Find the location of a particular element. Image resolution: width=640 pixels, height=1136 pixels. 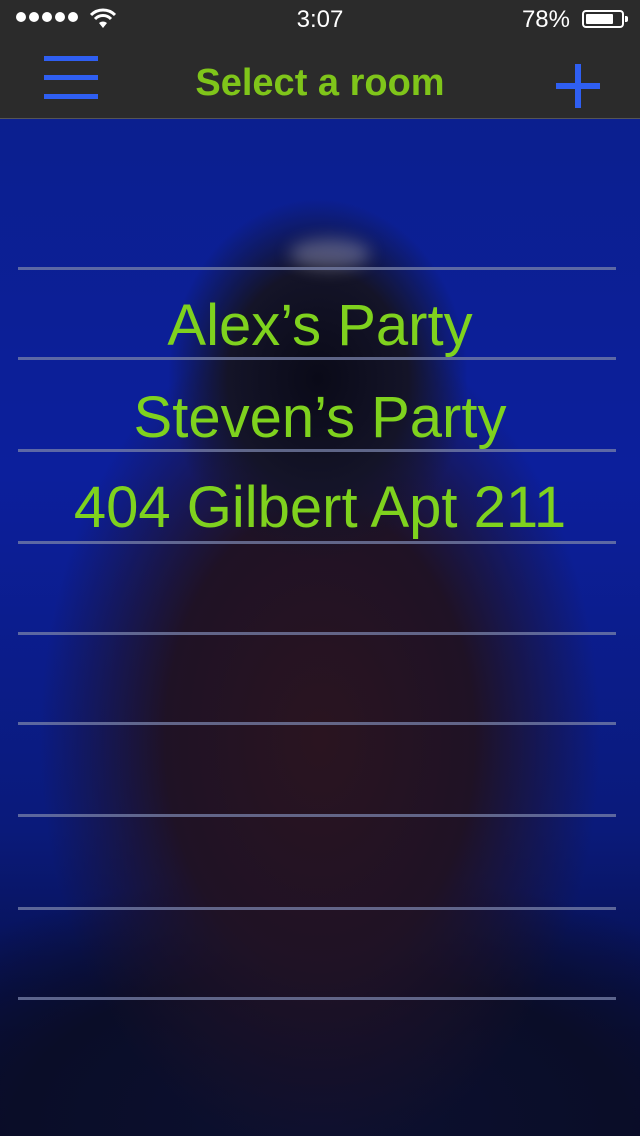

room-item-404-gilbert: 404 Gilbert Apt 211 is located at coordinates (320, 507).